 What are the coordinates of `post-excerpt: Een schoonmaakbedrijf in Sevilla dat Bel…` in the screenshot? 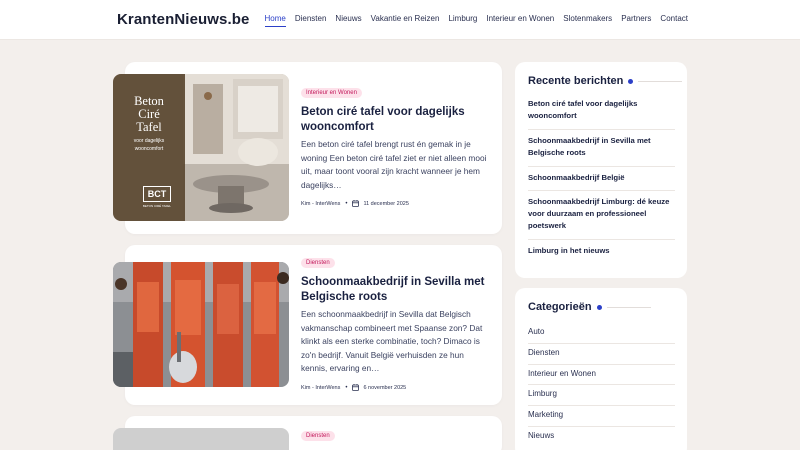 It's located at (392, 341).